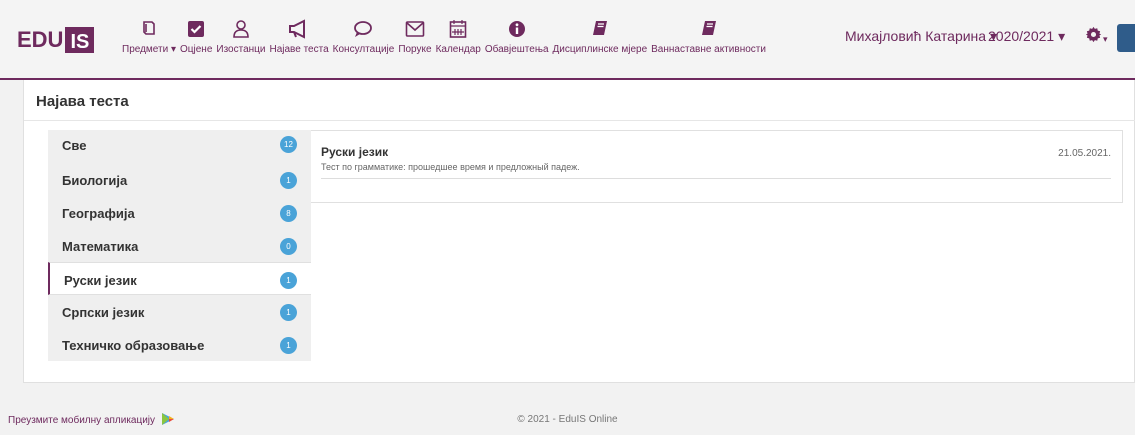 The height and width of the screenshot is (435, 1135). I want to click on books-icon, so click(149, 29).